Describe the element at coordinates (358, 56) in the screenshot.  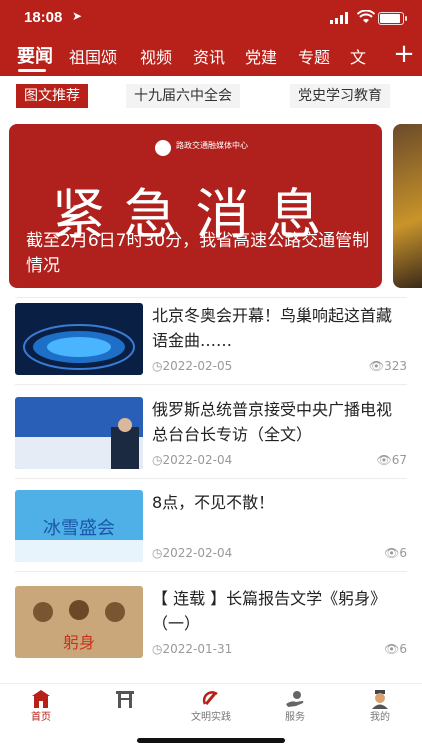
I see `tab-culture: 文` at that location.